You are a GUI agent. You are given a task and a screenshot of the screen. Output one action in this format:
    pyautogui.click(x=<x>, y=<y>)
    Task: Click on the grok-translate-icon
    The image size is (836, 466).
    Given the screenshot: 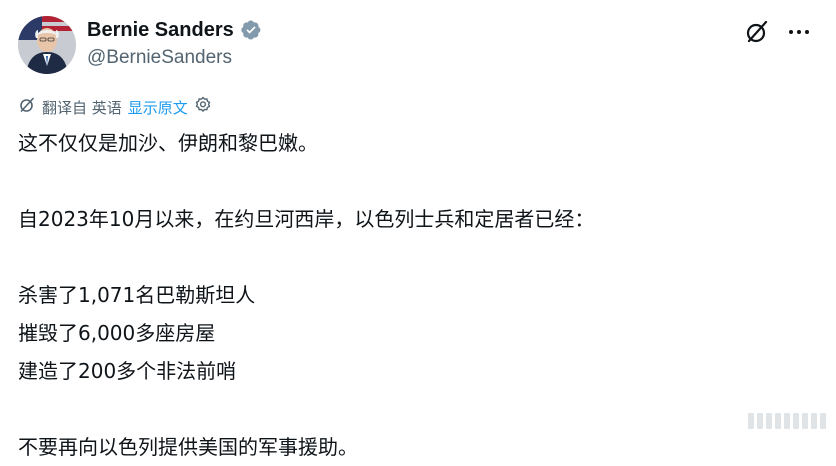 What is the action you would take?
    pyautogui.click(x=27, y=107)
    